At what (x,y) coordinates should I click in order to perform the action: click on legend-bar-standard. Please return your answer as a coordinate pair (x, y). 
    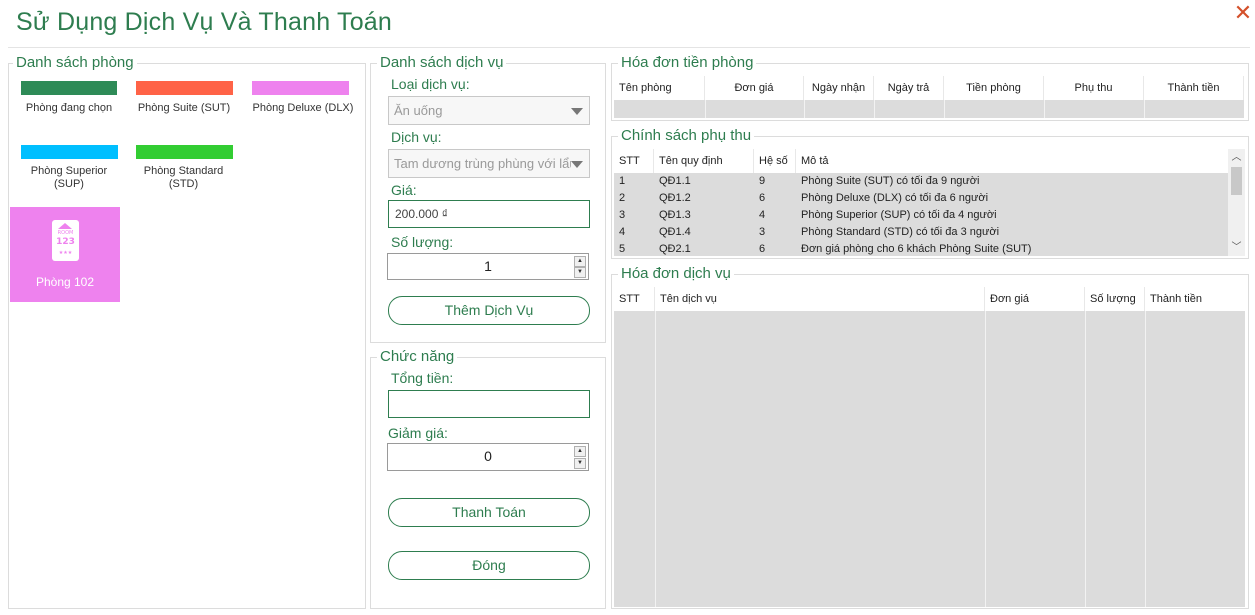
    Looking at the image, I should click on (184, 152).